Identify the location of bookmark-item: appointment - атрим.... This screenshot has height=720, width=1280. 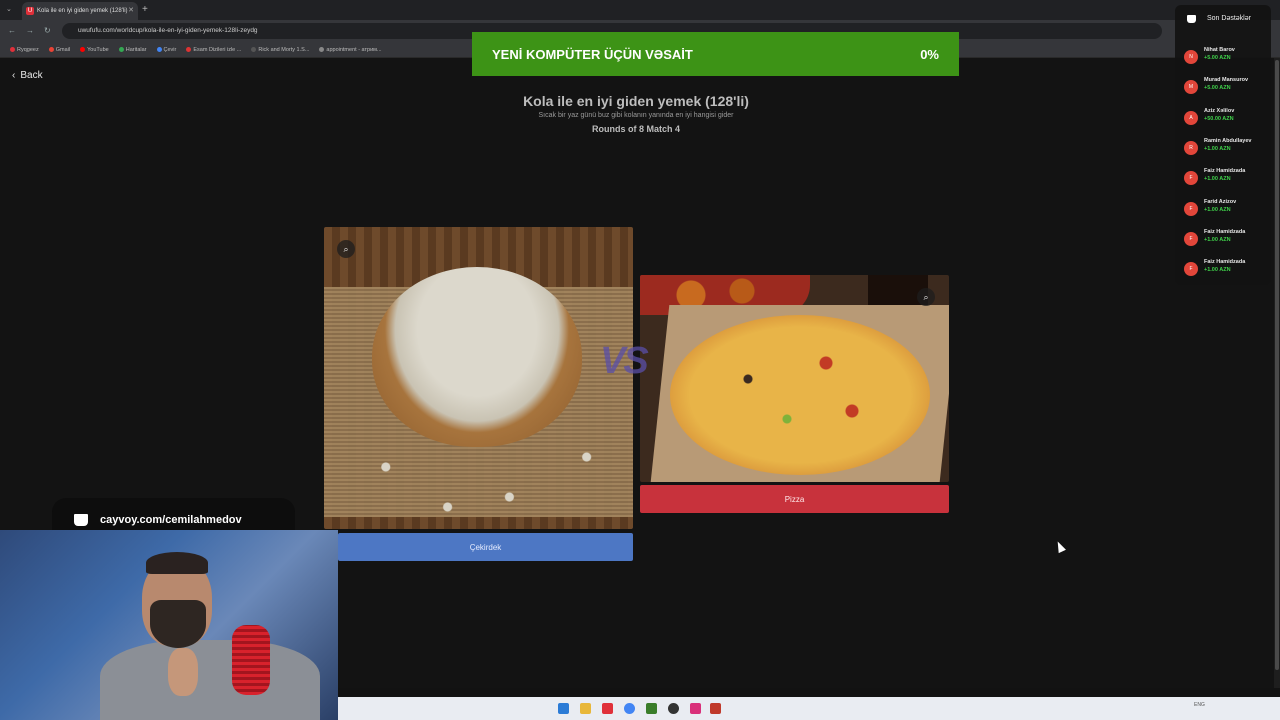
(350, 49).